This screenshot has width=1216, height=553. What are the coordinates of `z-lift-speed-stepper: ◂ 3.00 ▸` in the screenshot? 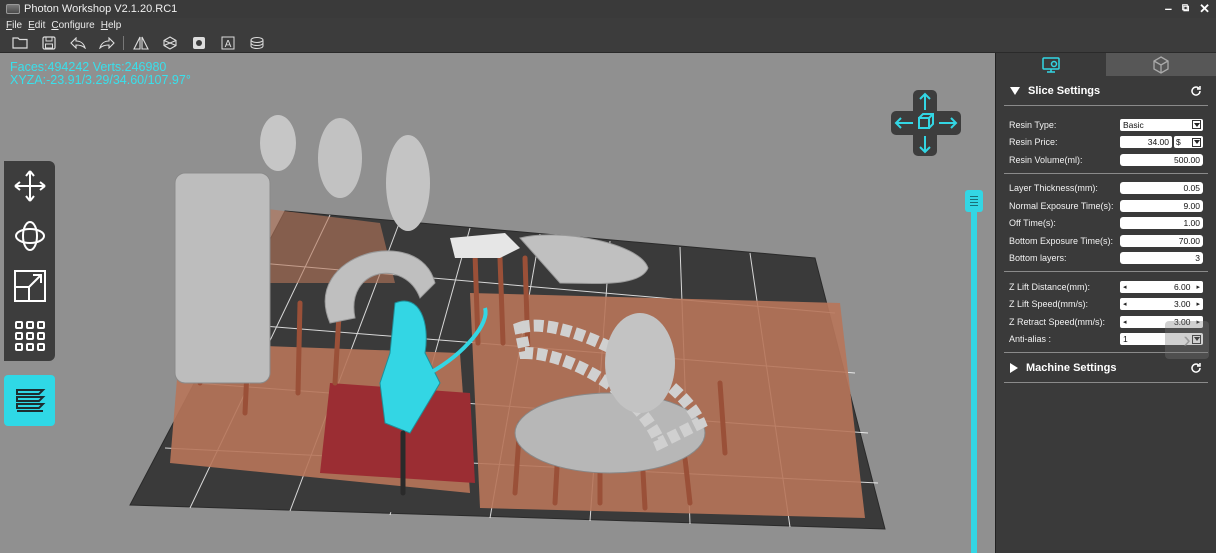 It's located at (1161, 304).